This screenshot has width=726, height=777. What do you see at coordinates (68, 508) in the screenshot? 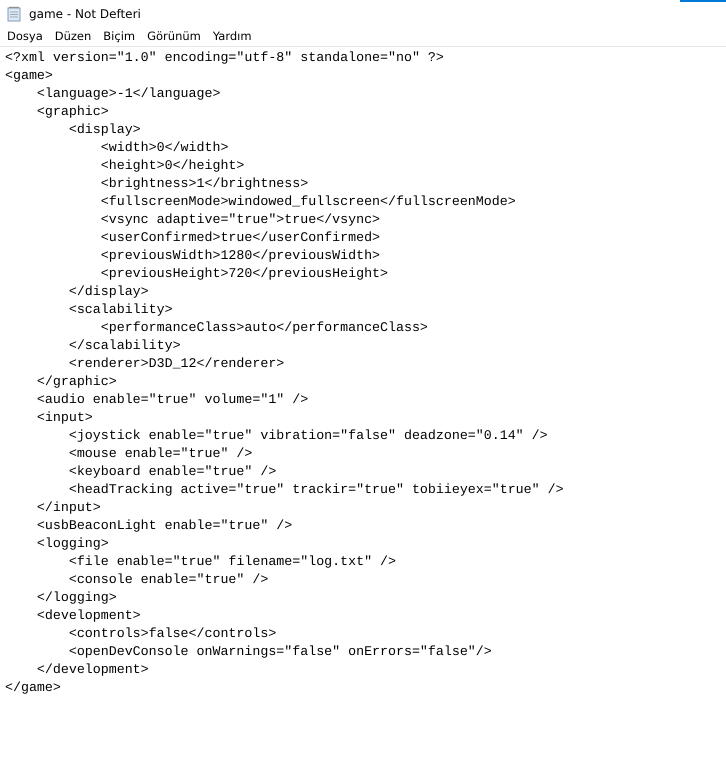
I see `code-line: </input>` at bounding box center [68, 508].